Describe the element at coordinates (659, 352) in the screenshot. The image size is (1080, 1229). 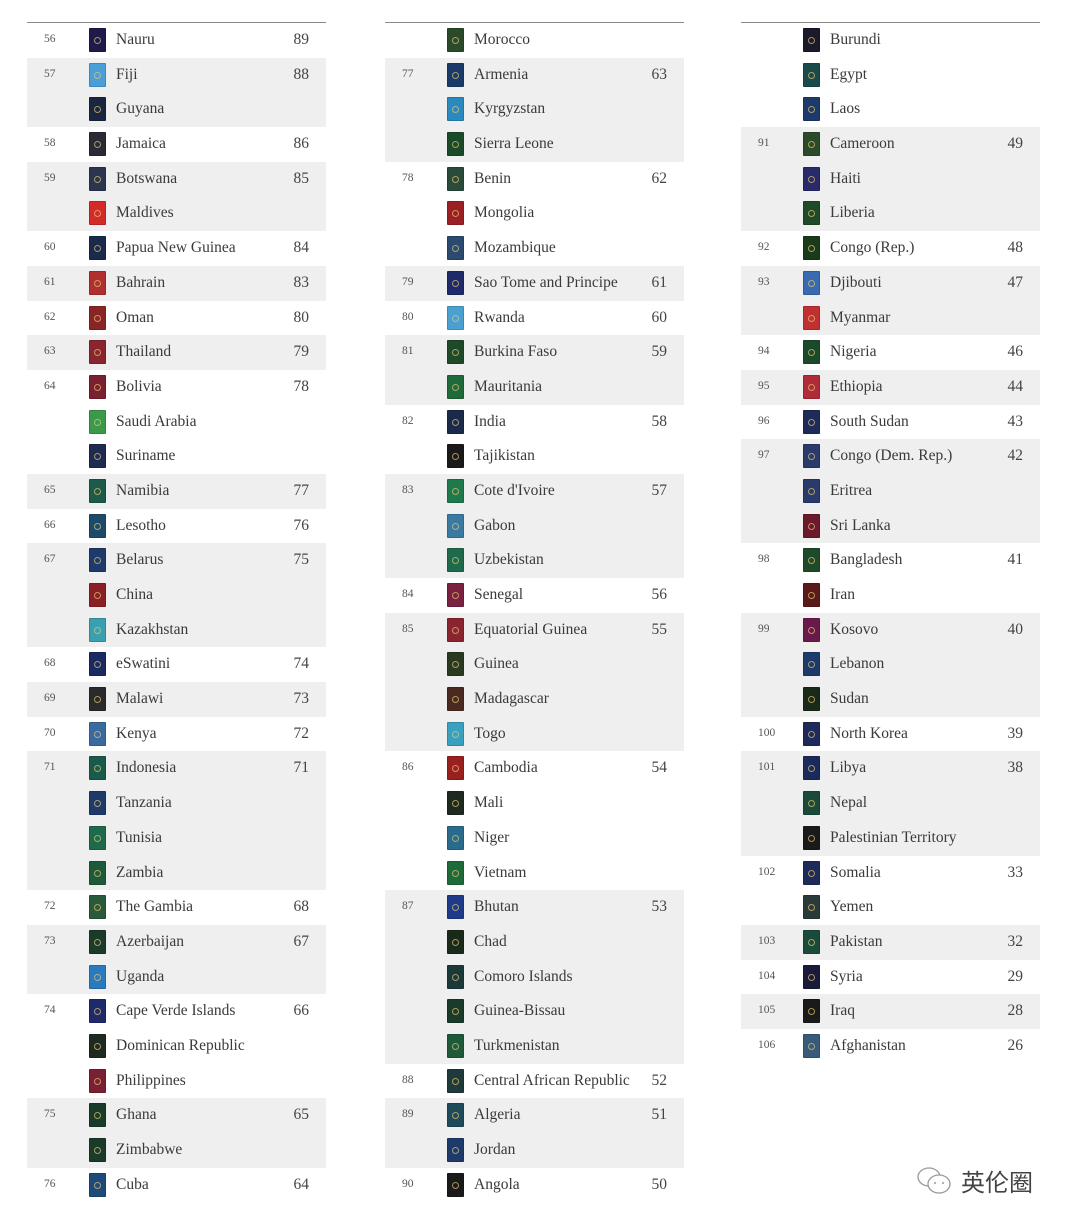
I see `visa-free-score: 59` at that location.